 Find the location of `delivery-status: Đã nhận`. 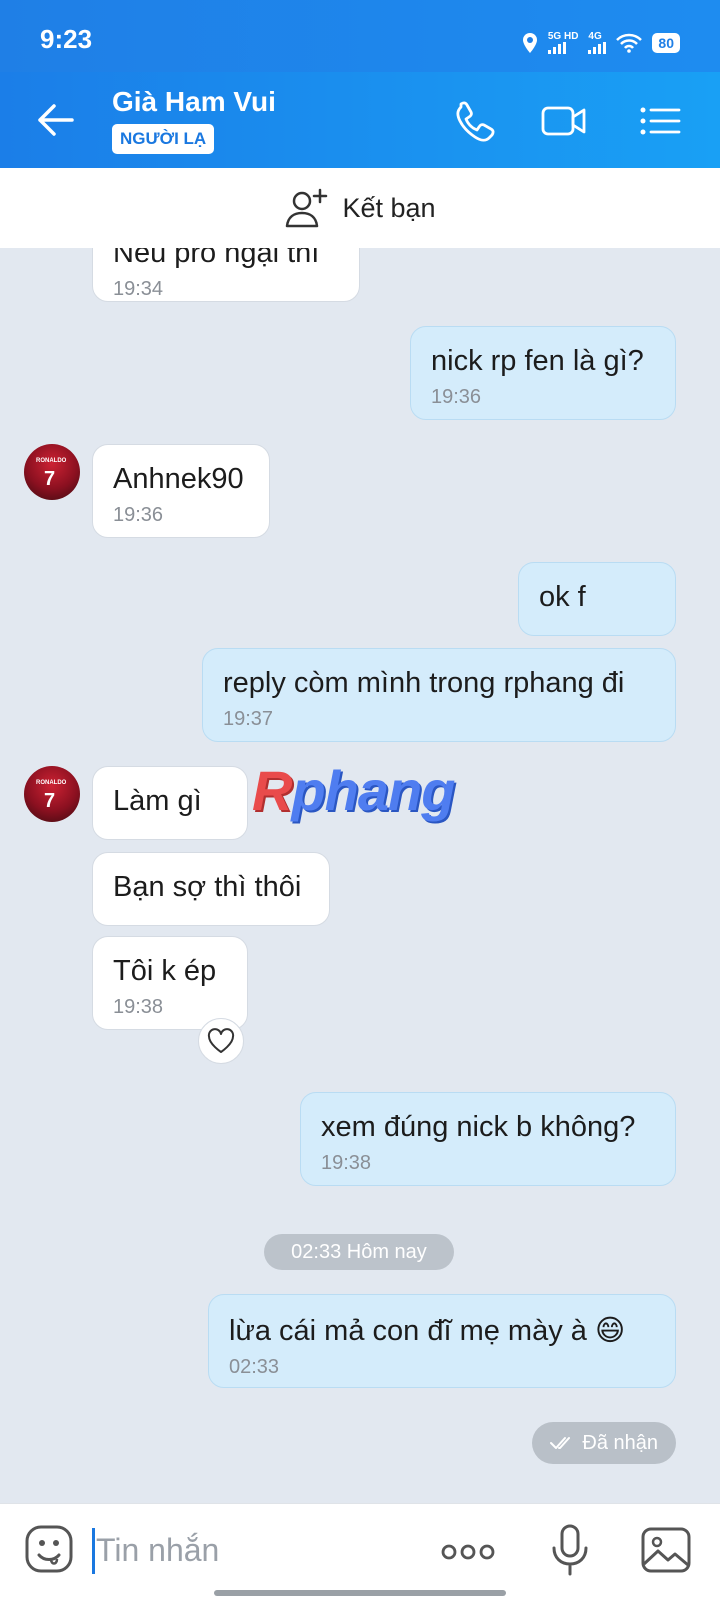

delivery-status: Đã nhận is located at coordinates (604, 1443).